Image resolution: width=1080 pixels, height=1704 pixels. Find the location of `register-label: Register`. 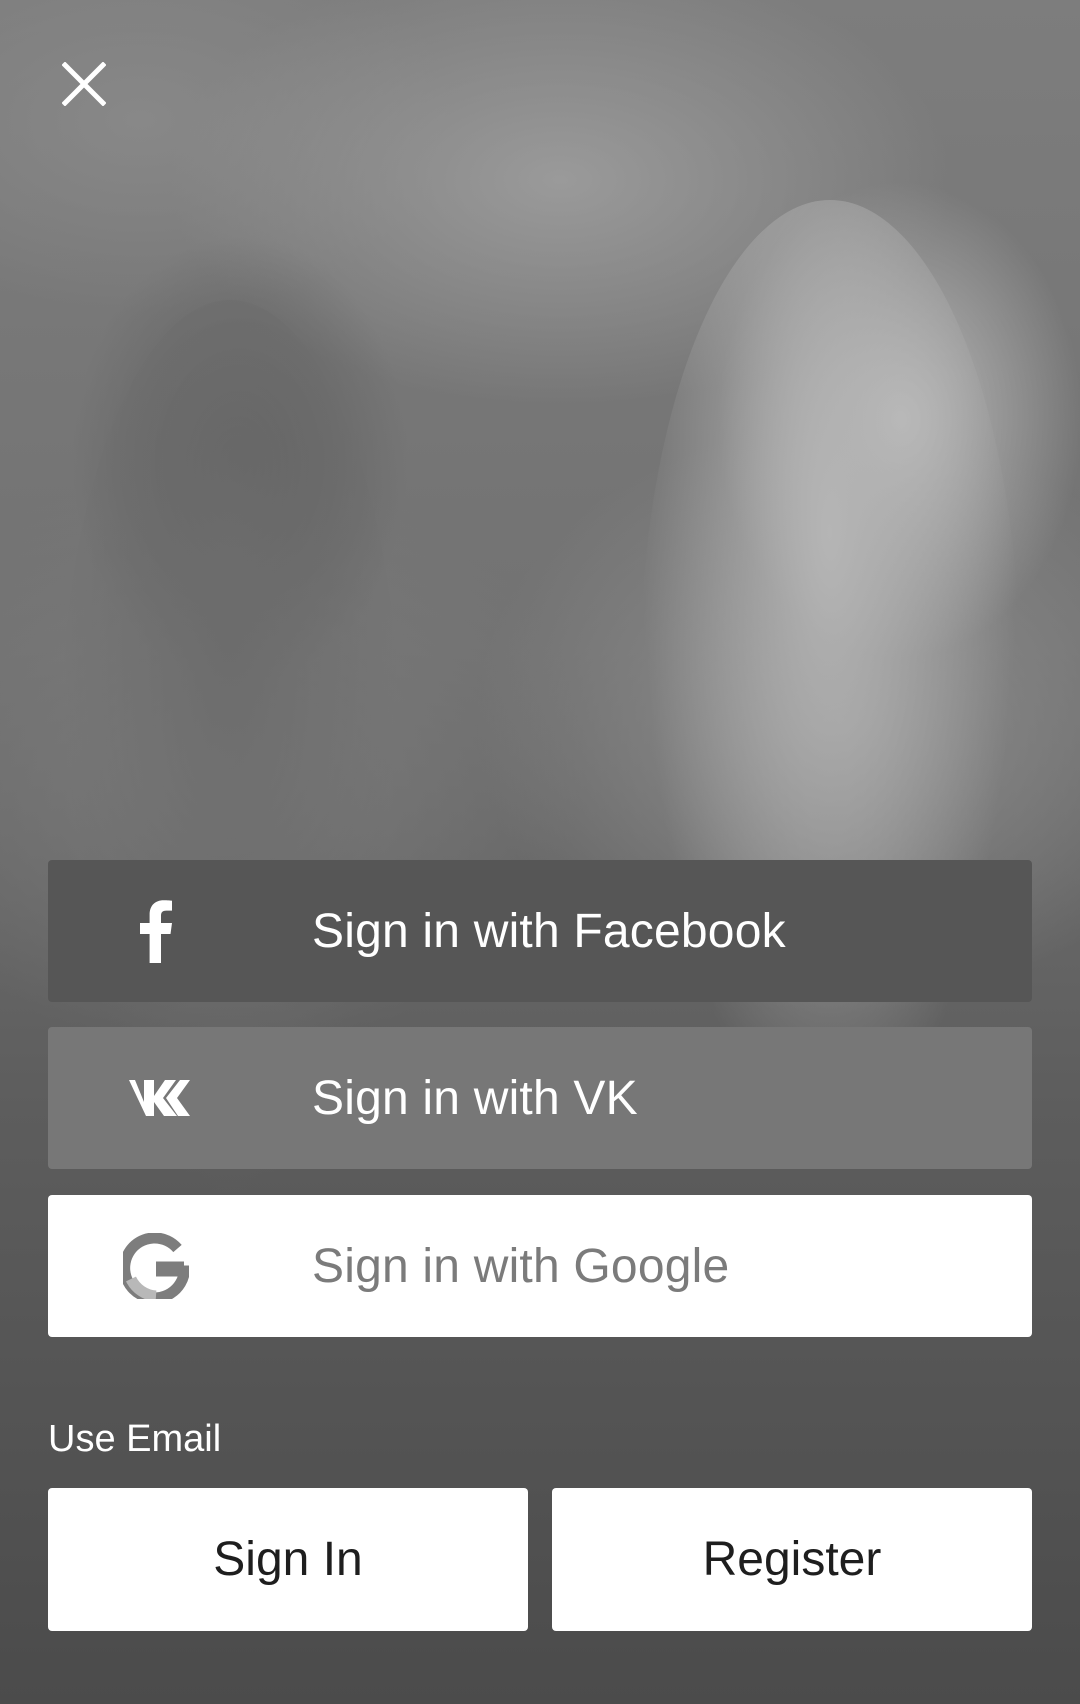

register-label: Register is located at coordinates (792, 1559).